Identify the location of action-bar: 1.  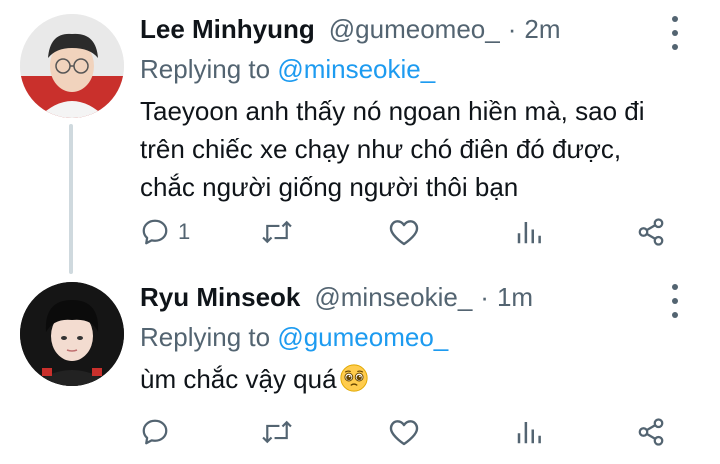
(410, 232).